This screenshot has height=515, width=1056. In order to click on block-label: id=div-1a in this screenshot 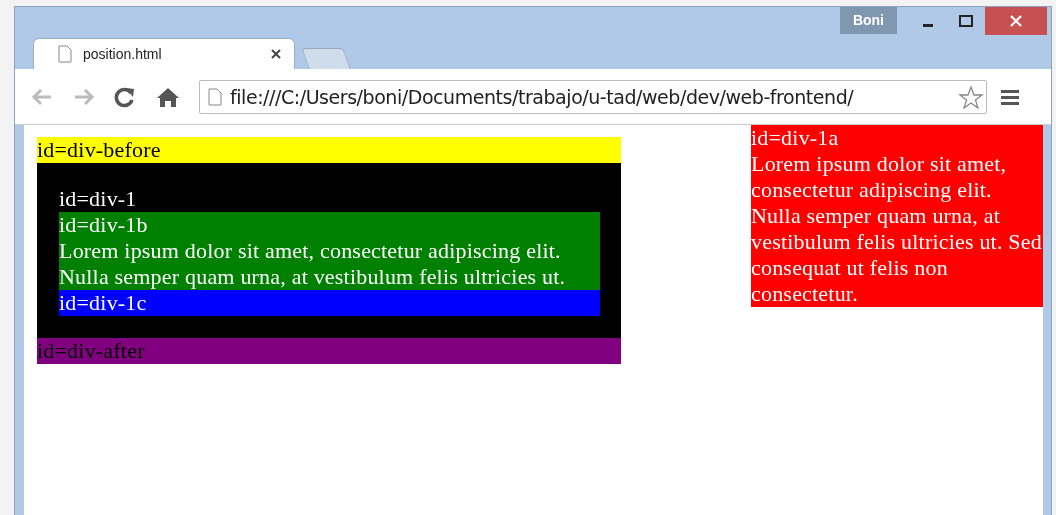, I will do `click(795, 138)`.